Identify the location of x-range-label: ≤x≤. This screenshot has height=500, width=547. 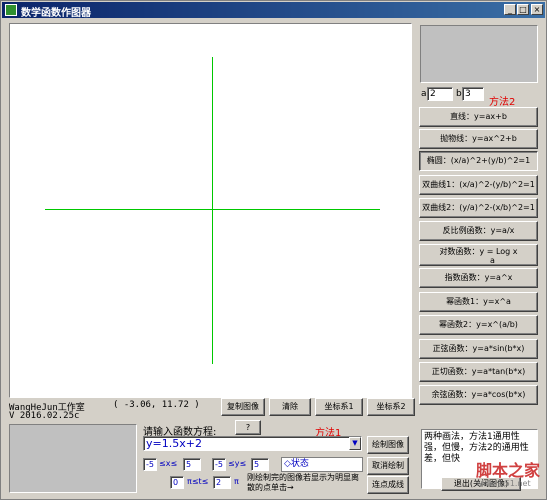
(168, 463).